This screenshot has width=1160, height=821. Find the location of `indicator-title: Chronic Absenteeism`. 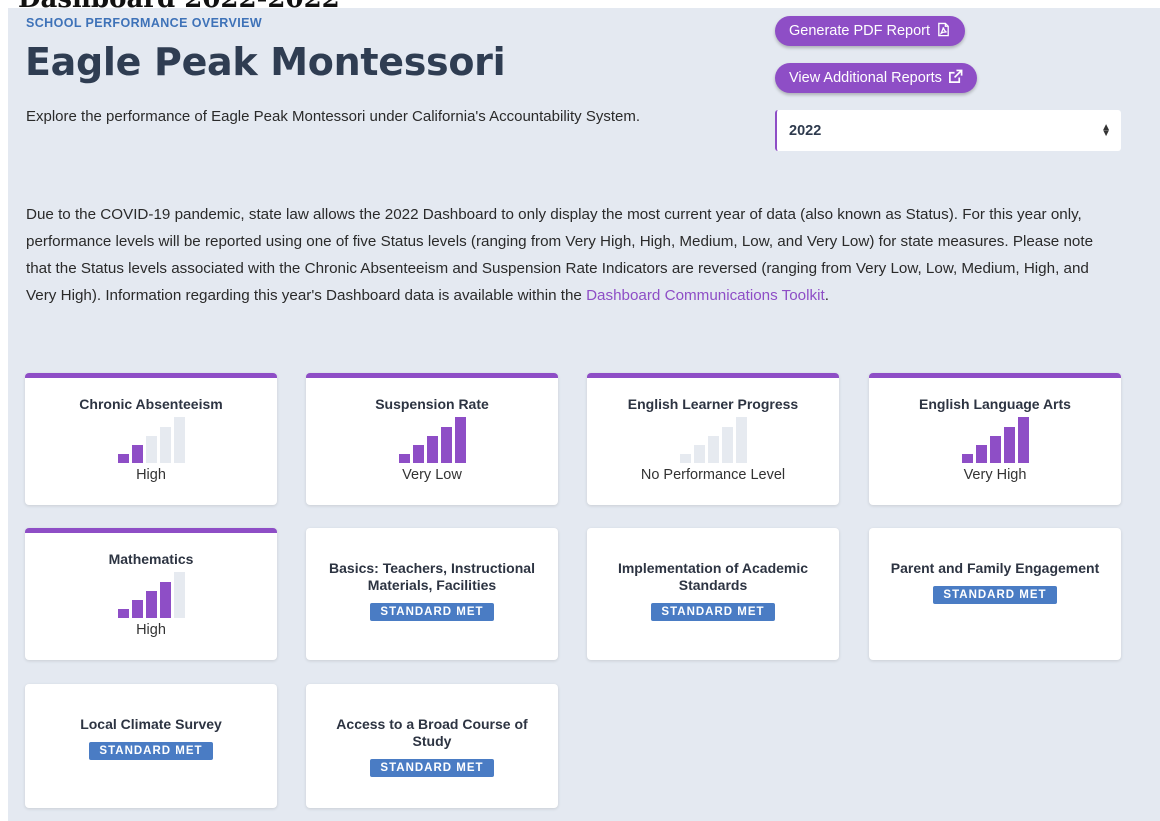

indicator-title: Chronic Absenteeism is located at coordinates (151, 404).